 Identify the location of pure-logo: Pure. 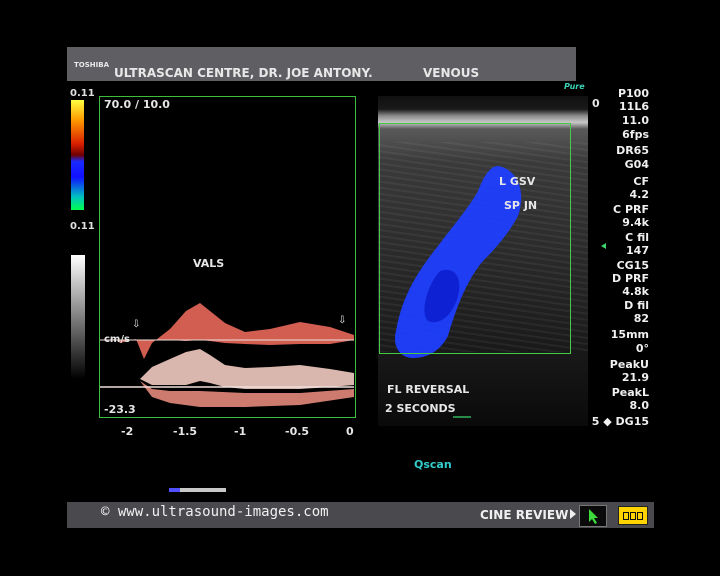
(574, 86).